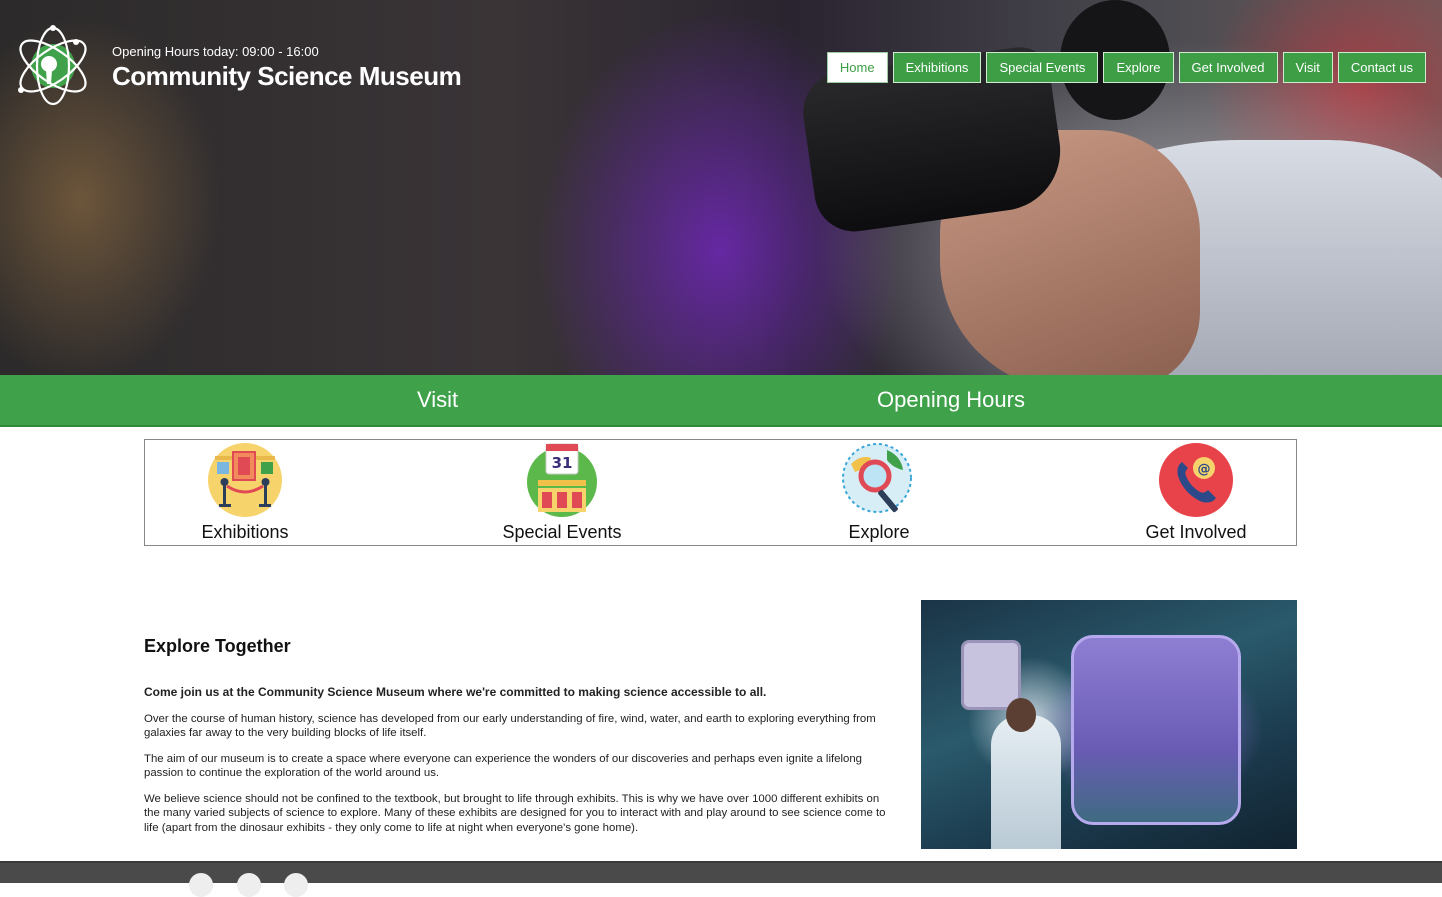  I want to click on lab-porthole, so click(991, 675).